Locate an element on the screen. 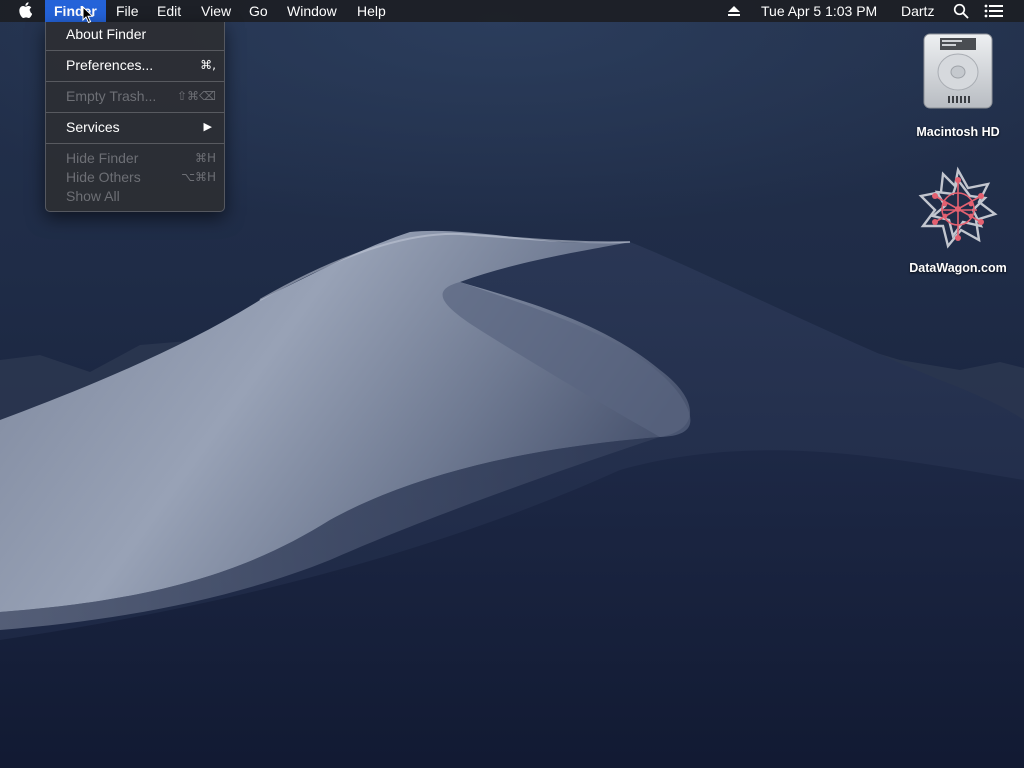 The image size is (1024, 768). menu-finder: Finder is located at coordinates (75, 11).